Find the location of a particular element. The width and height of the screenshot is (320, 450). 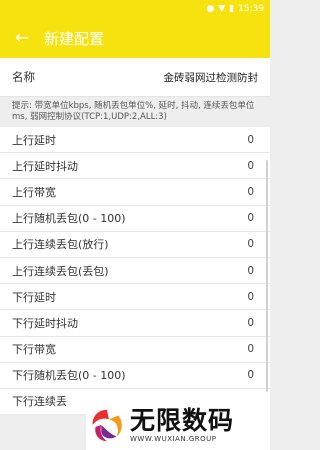

config-row-label: 下行延时 is located at coordinates (34, 297).